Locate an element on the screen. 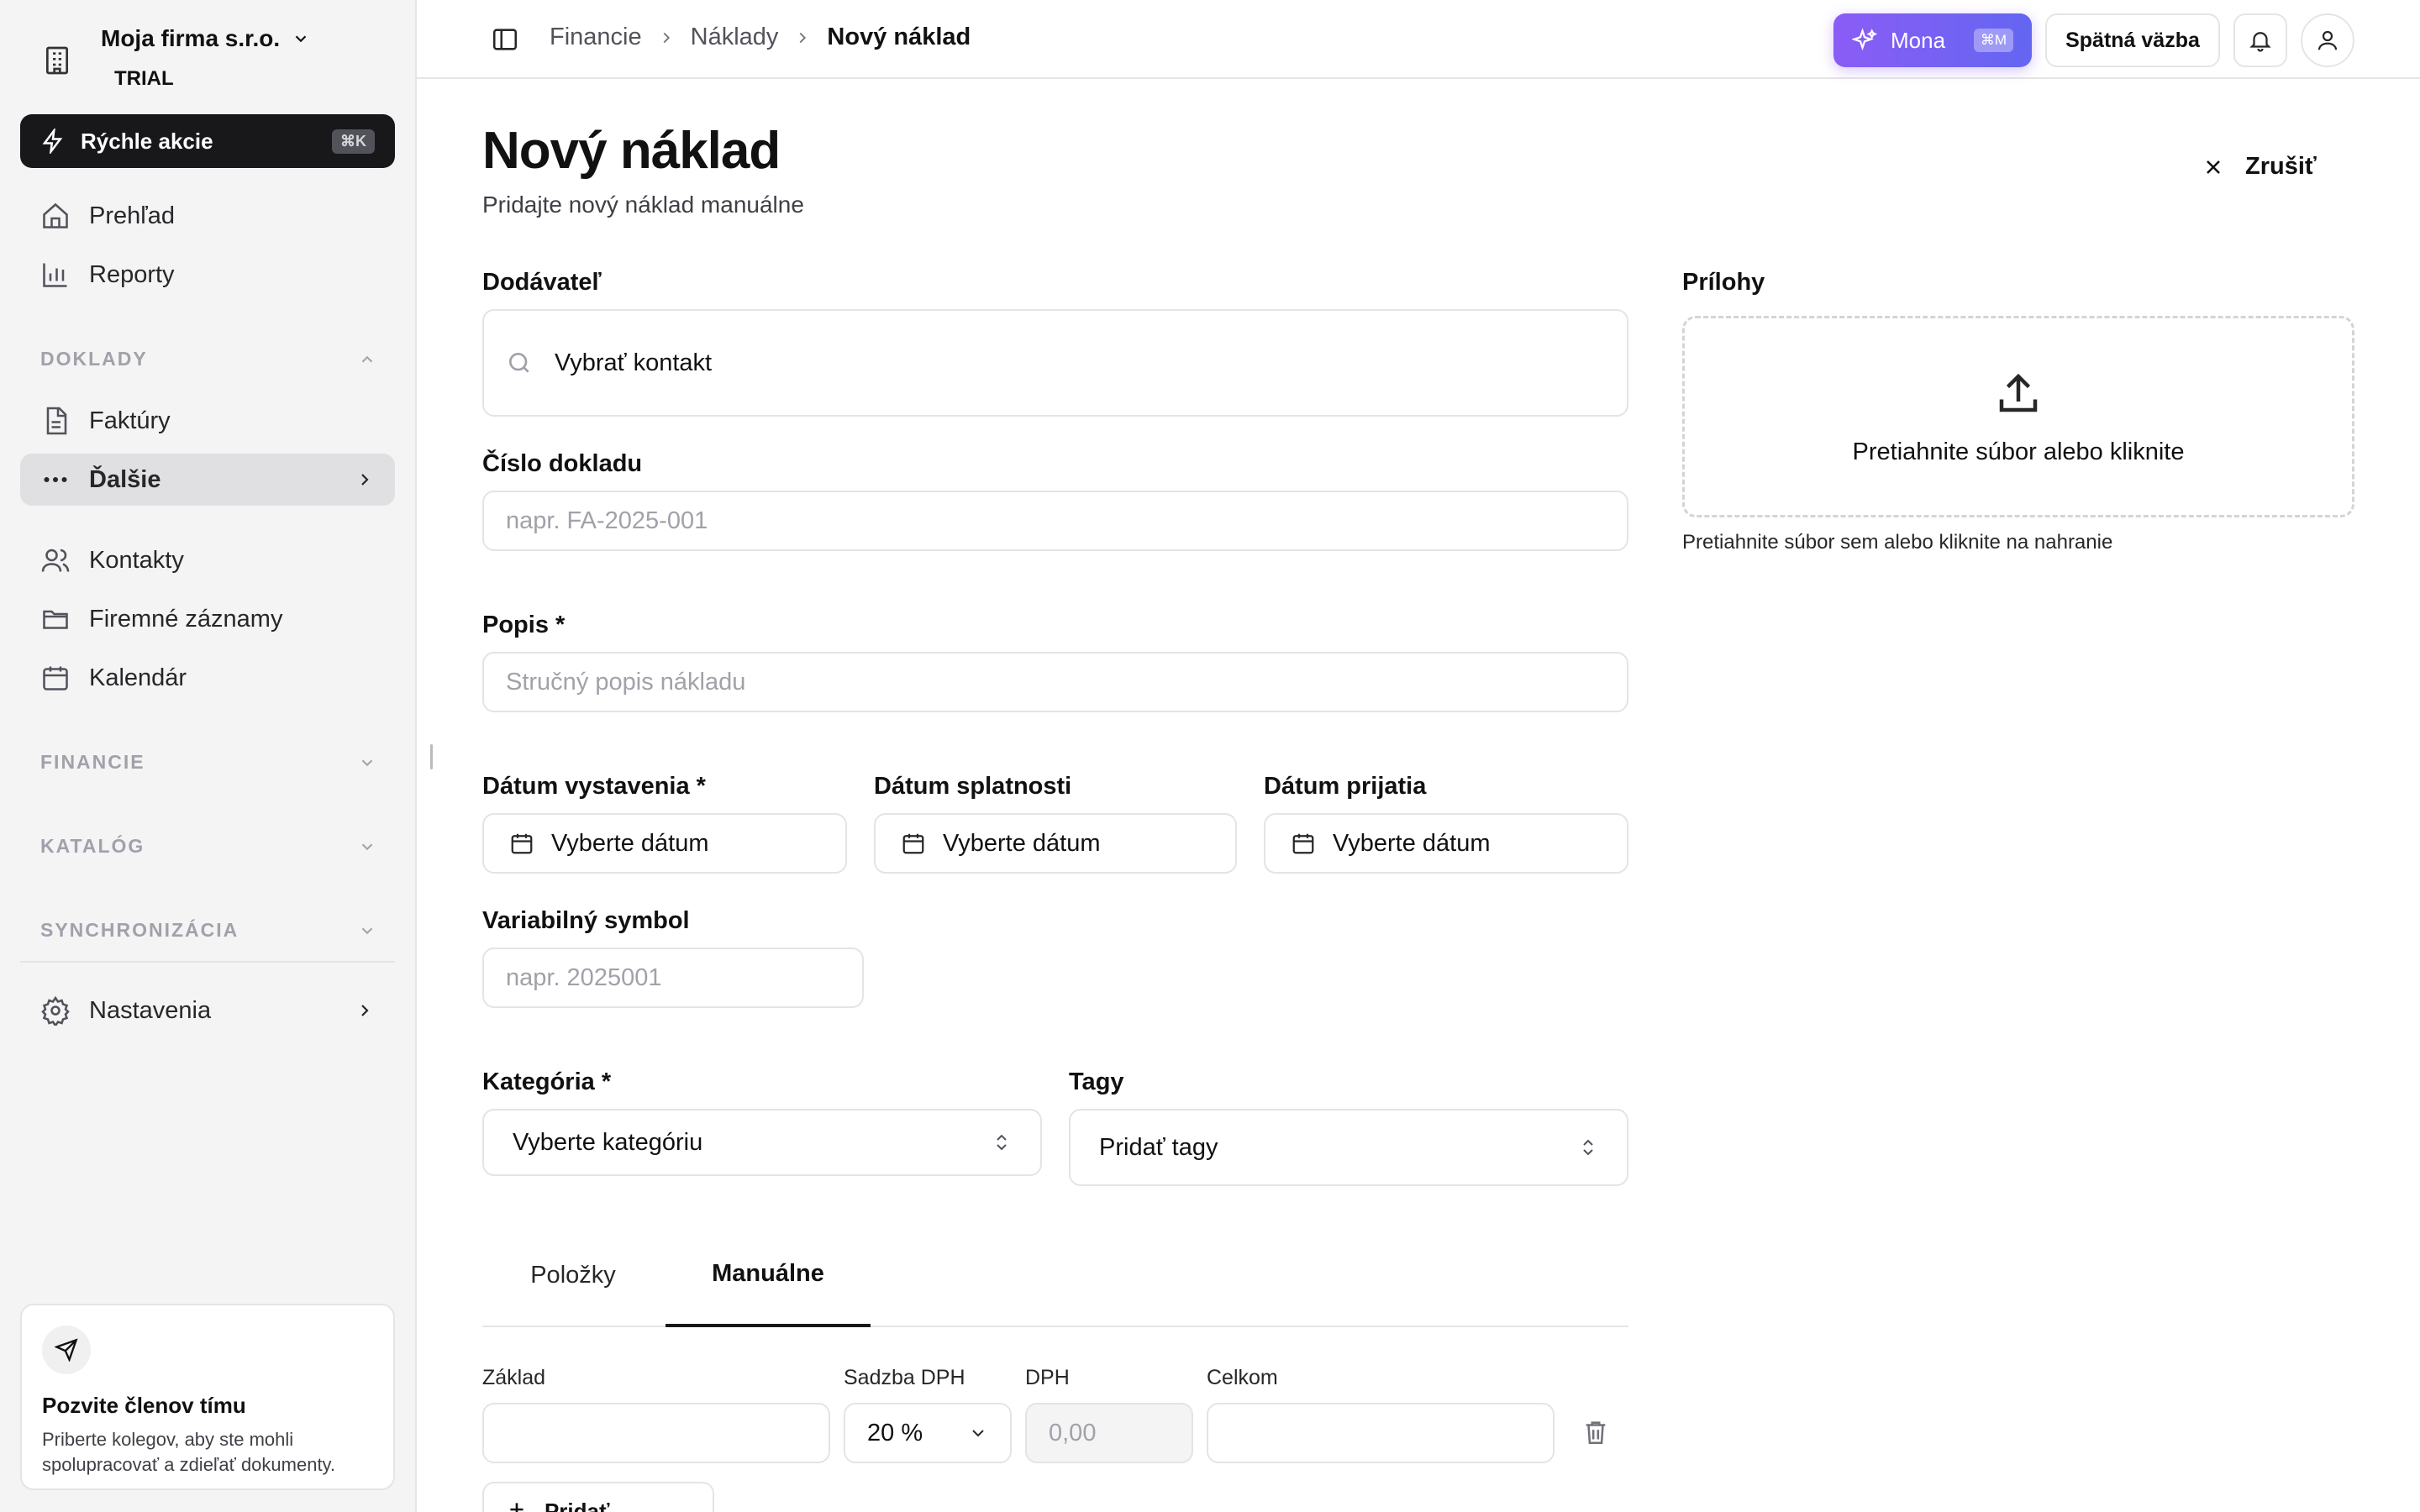 The image size is (2420, 1512). issue-date-picker: Vyberte dátum is located at coordinates (664, 843).